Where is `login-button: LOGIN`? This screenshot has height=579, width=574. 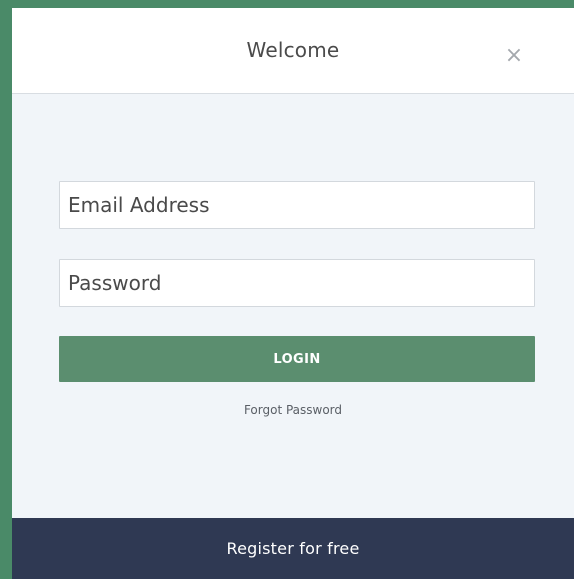 login-button: LOGIN is located at coordinates (297, 359).